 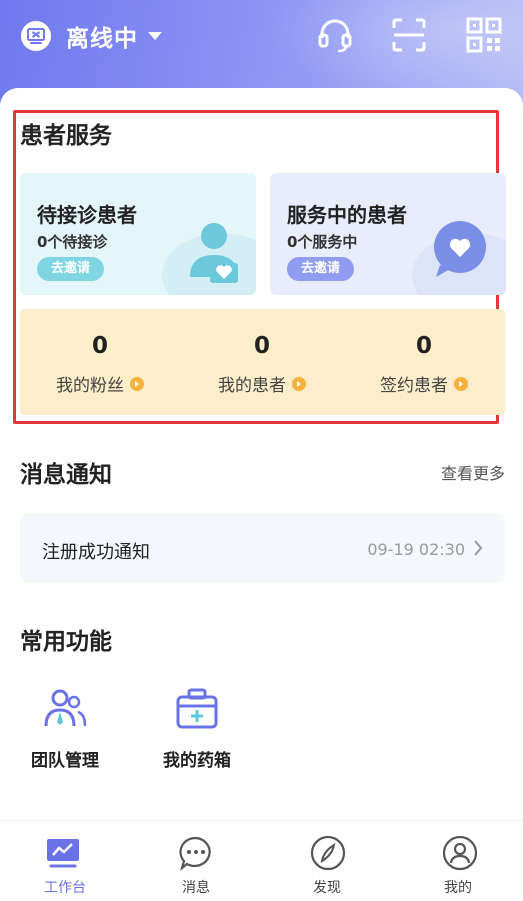 I want to click on tab-label: 工作台, so click(x=65, y=888).